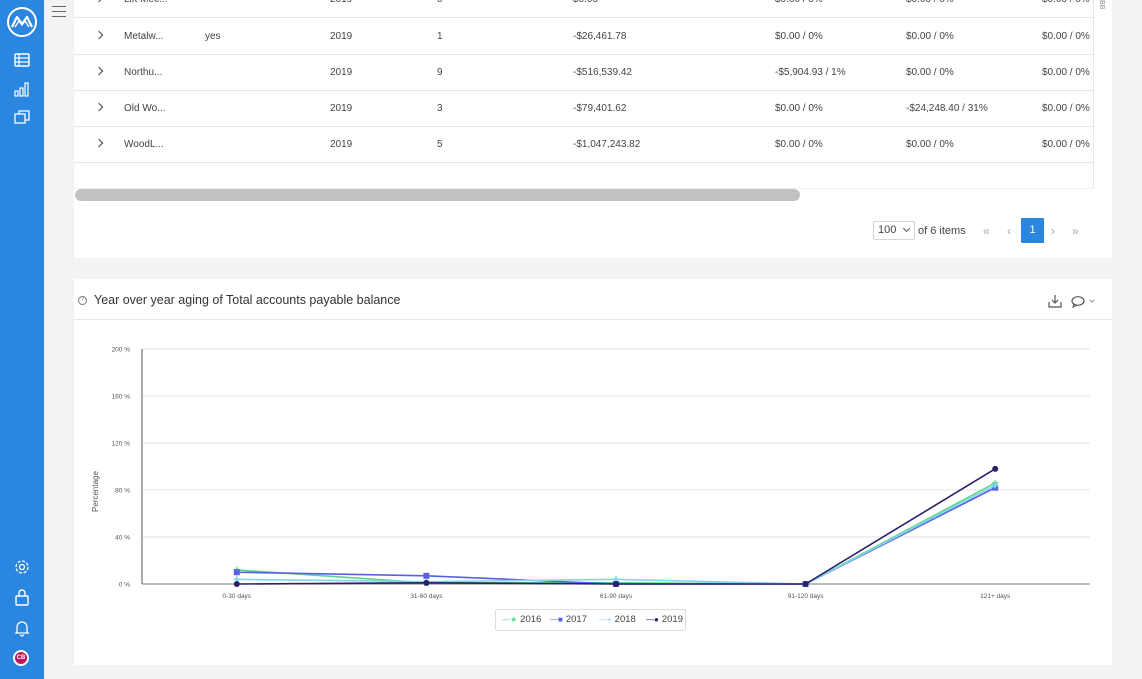 The height and width of the screenshot is (679, 1142). Describe the element at coordinates (95, 490) in the screenshot. I see `y-axis-label: Percentage` at that location.